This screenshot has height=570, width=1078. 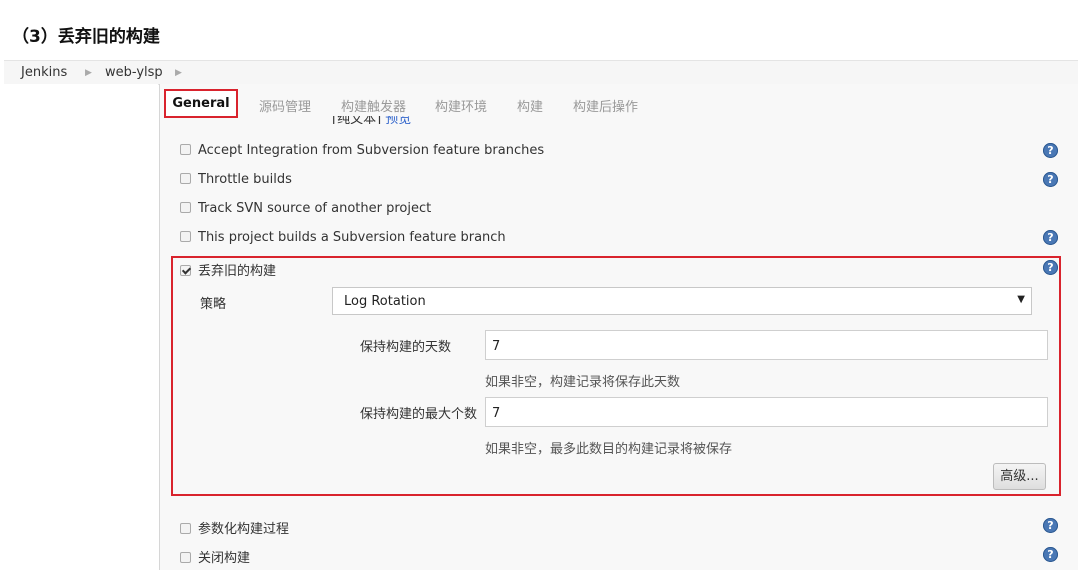 I want to click on strategy-value: Log Rotation, so click(x=385, y=301).